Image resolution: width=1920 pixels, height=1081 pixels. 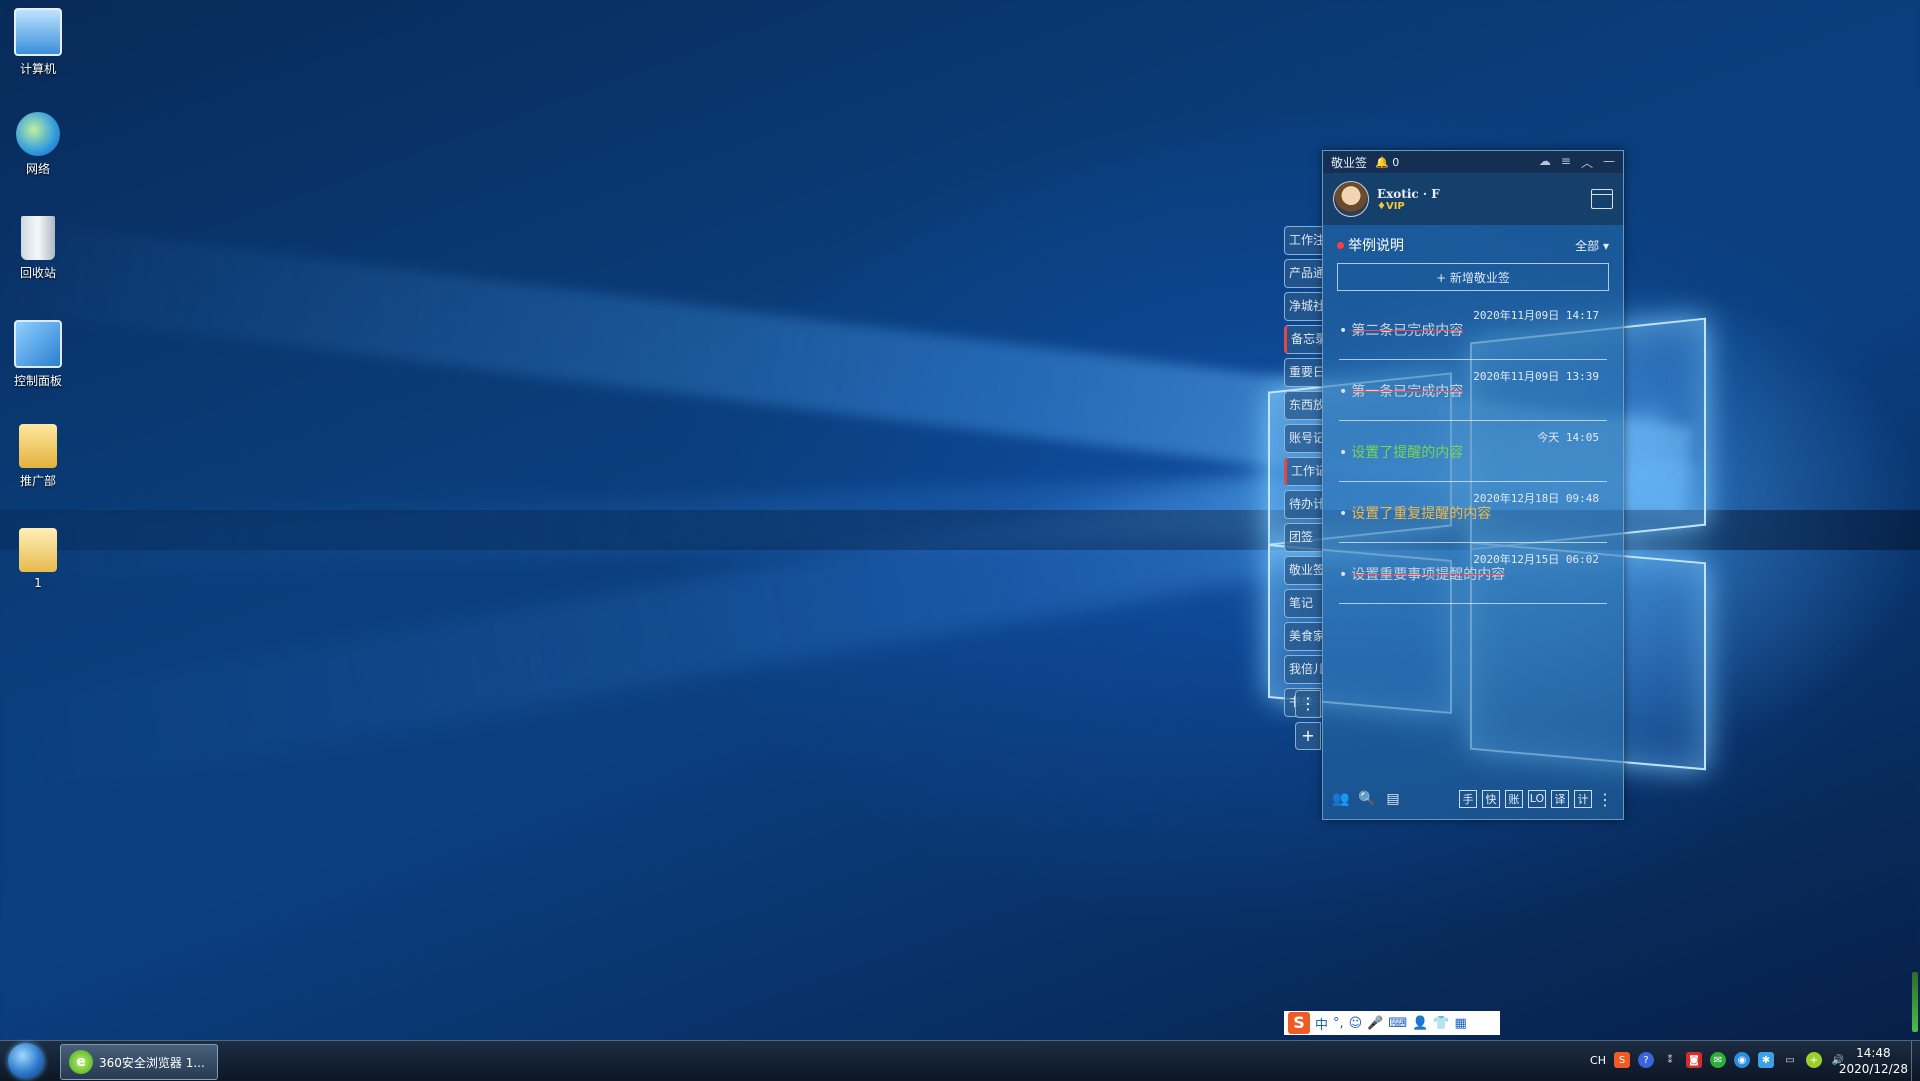 What do you see at coordinates (1338, 1023) in the screenshot?
I see `ime-punct-toggle: °,` at bounding box center [1338, 1023].